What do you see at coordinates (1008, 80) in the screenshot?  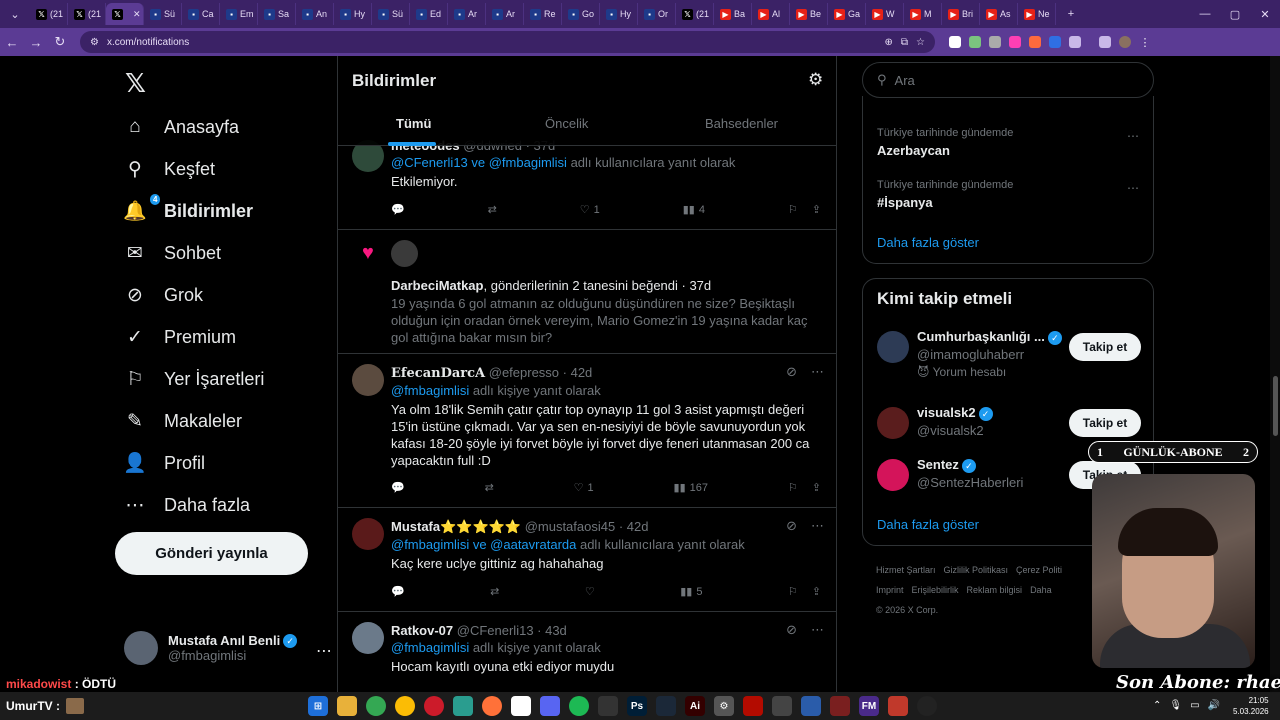 I see `search-input: ⚲ Ara` at bounding box center [1008, 80].